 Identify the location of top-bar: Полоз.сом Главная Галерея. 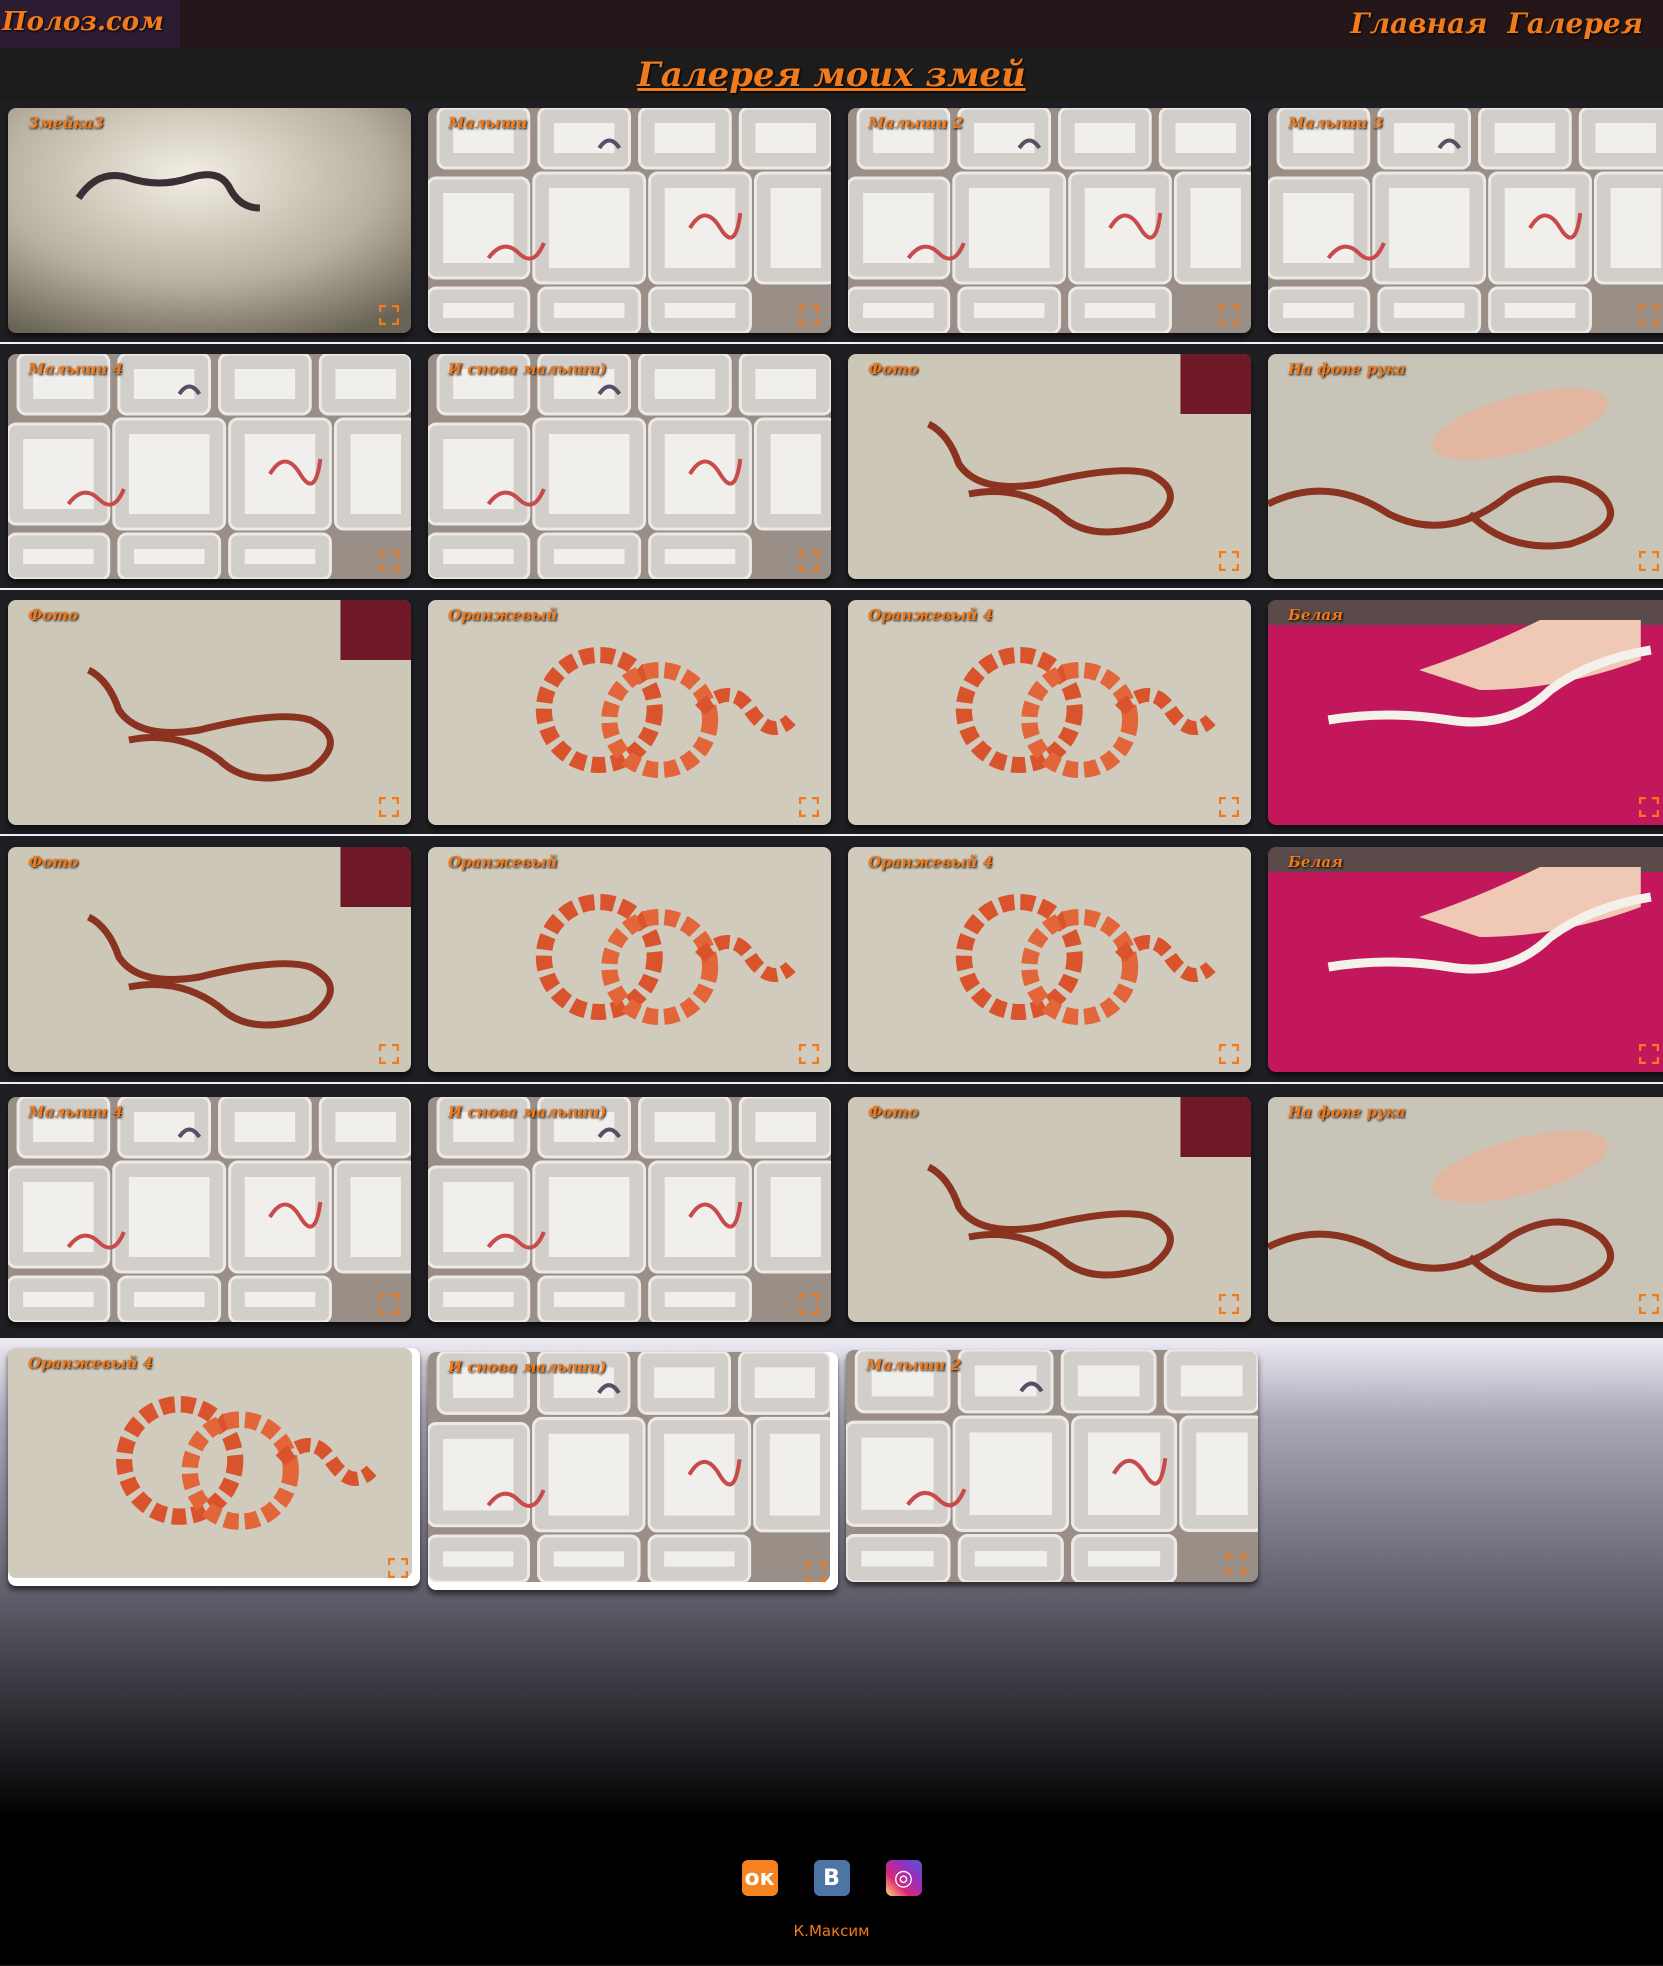
(831, 24).